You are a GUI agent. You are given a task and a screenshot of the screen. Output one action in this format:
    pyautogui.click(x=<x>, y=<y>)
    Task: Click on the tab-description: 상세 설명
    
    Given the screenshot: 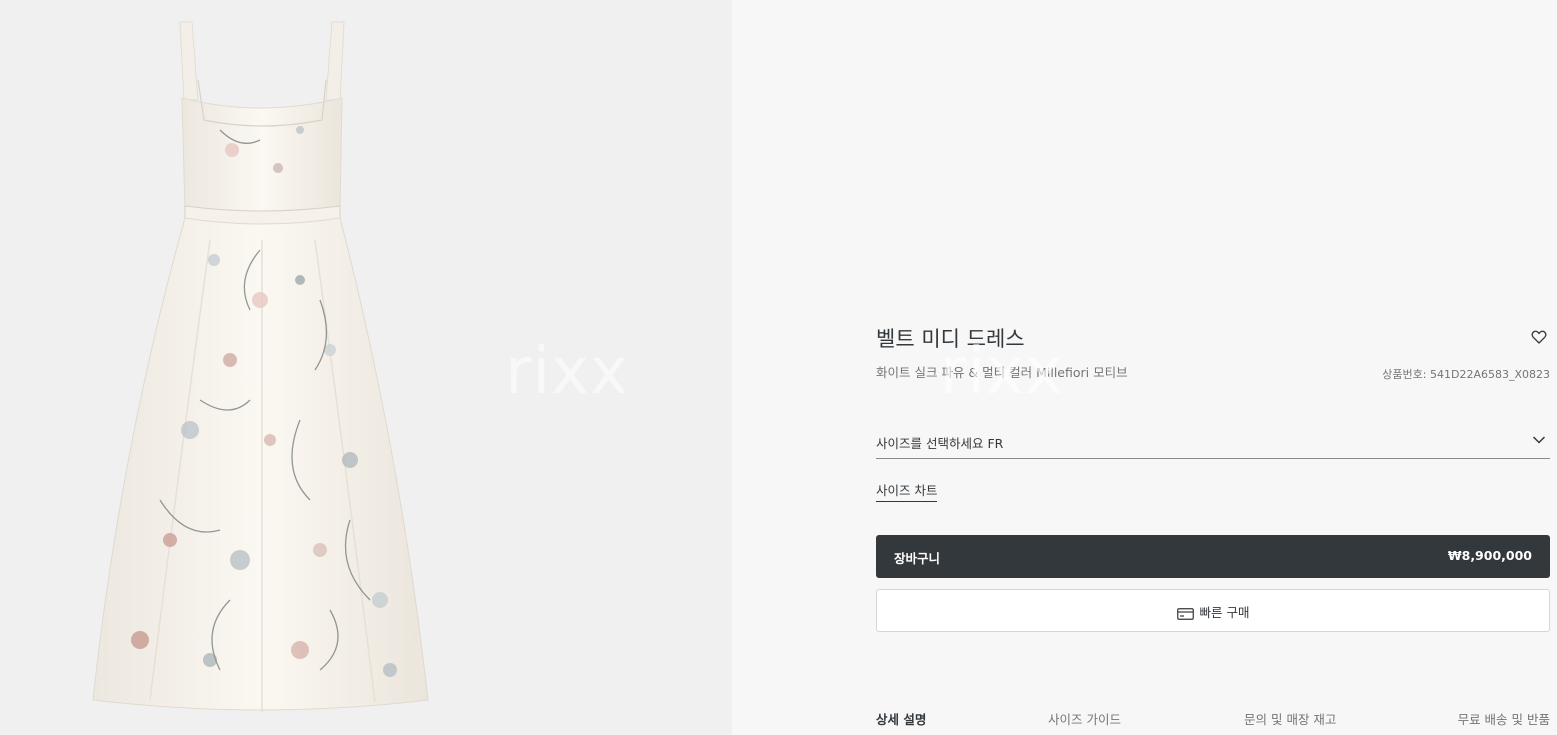 What is the action you would take?
    pyautogui.click(x=901, y=718)
    